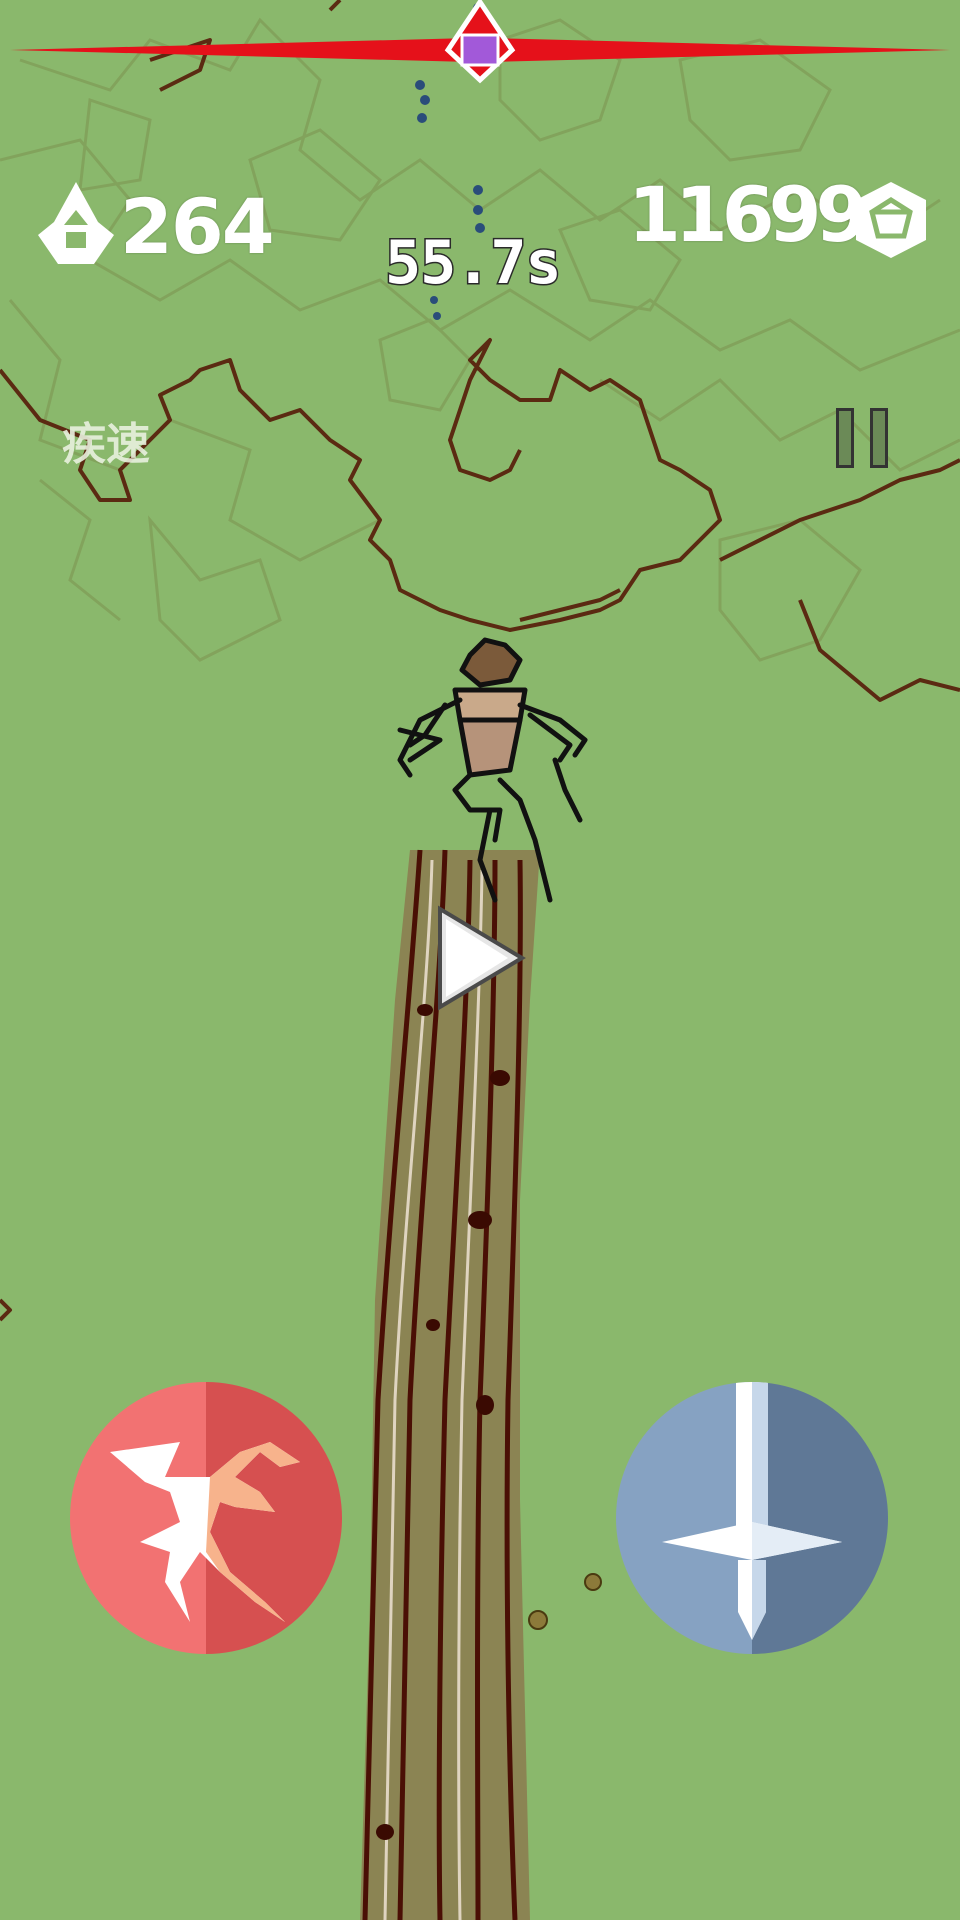 The height and width of the screenshot is (1920, 960). Describe the element at coordinates (748, 214) in the screenshot. I see `coin-count: 11699` at that location.